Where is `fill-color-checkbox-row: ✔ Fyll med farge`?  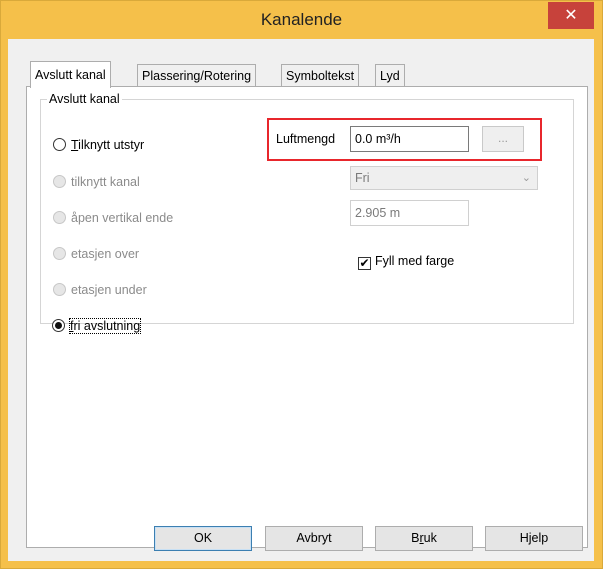
fill-color-checkbox-row: ✔ Fyll med farge is located at coordinates (406, 261).